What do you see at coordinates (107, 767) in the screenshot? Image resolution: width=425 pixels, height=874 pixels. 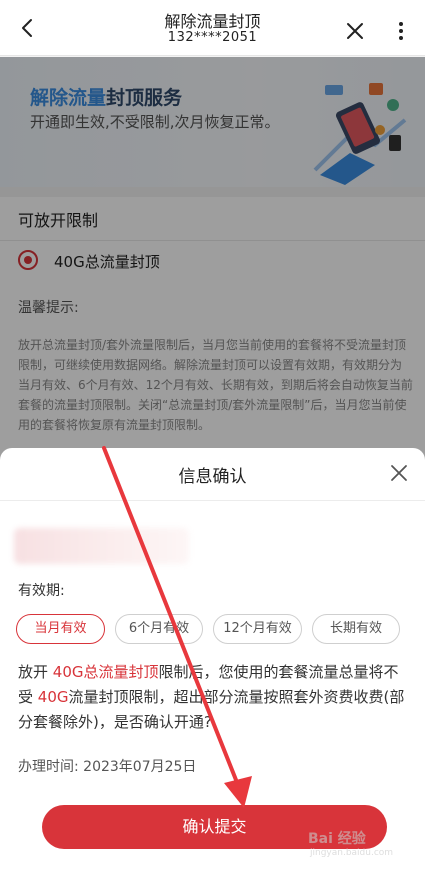 I see `handling-date: 办理时间: 2023年07月25日` at bounding box center [107, 767].